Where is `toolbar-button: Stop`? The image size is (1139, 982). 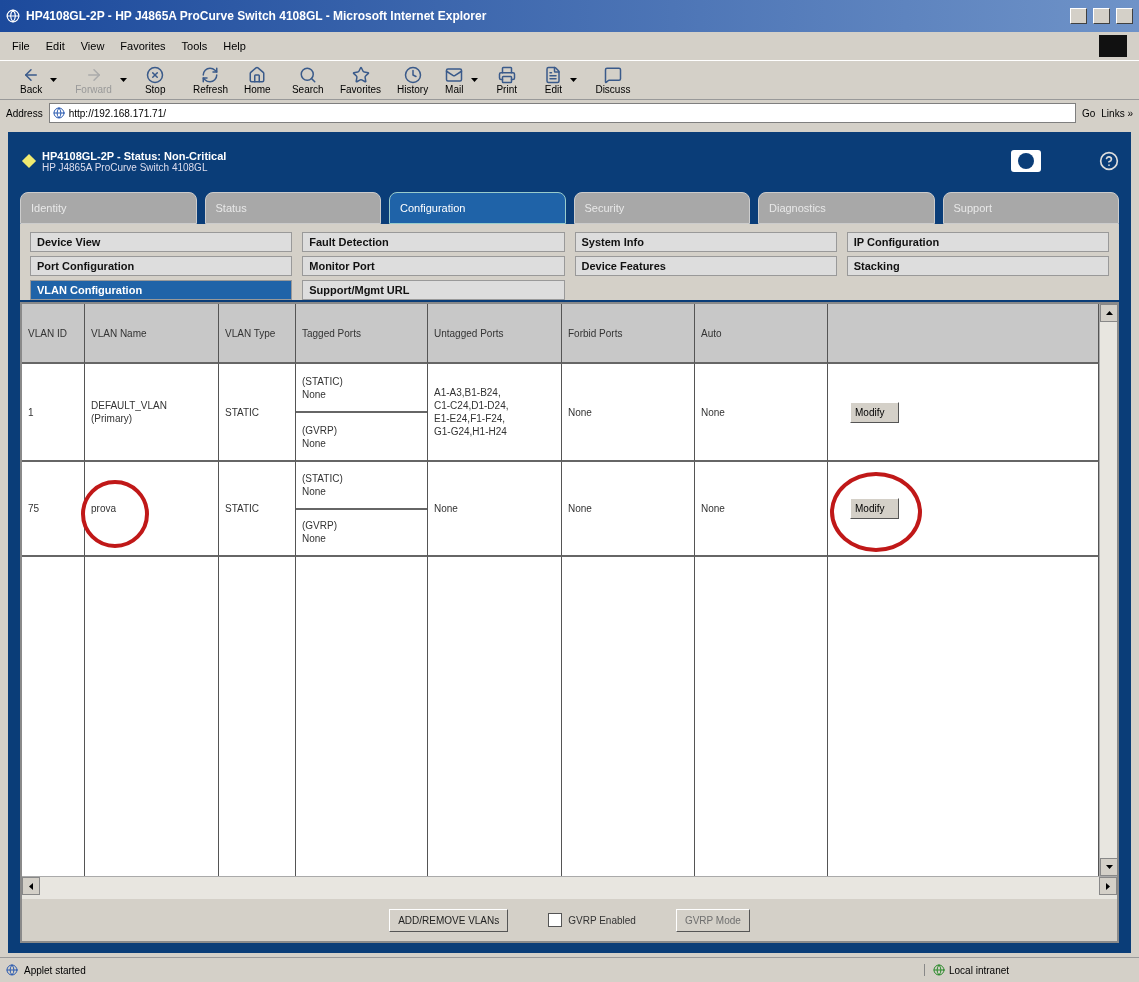
toolbar-button: Stop is located at coordinates (160, 80).